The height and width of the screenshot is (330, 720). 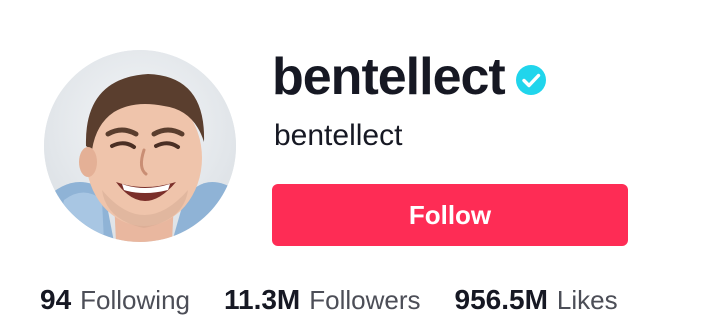 What do you see at coordinates (262, 299) in the screenshot?
I see `followers-count: 11.3M` at bounding box center [262, 299].